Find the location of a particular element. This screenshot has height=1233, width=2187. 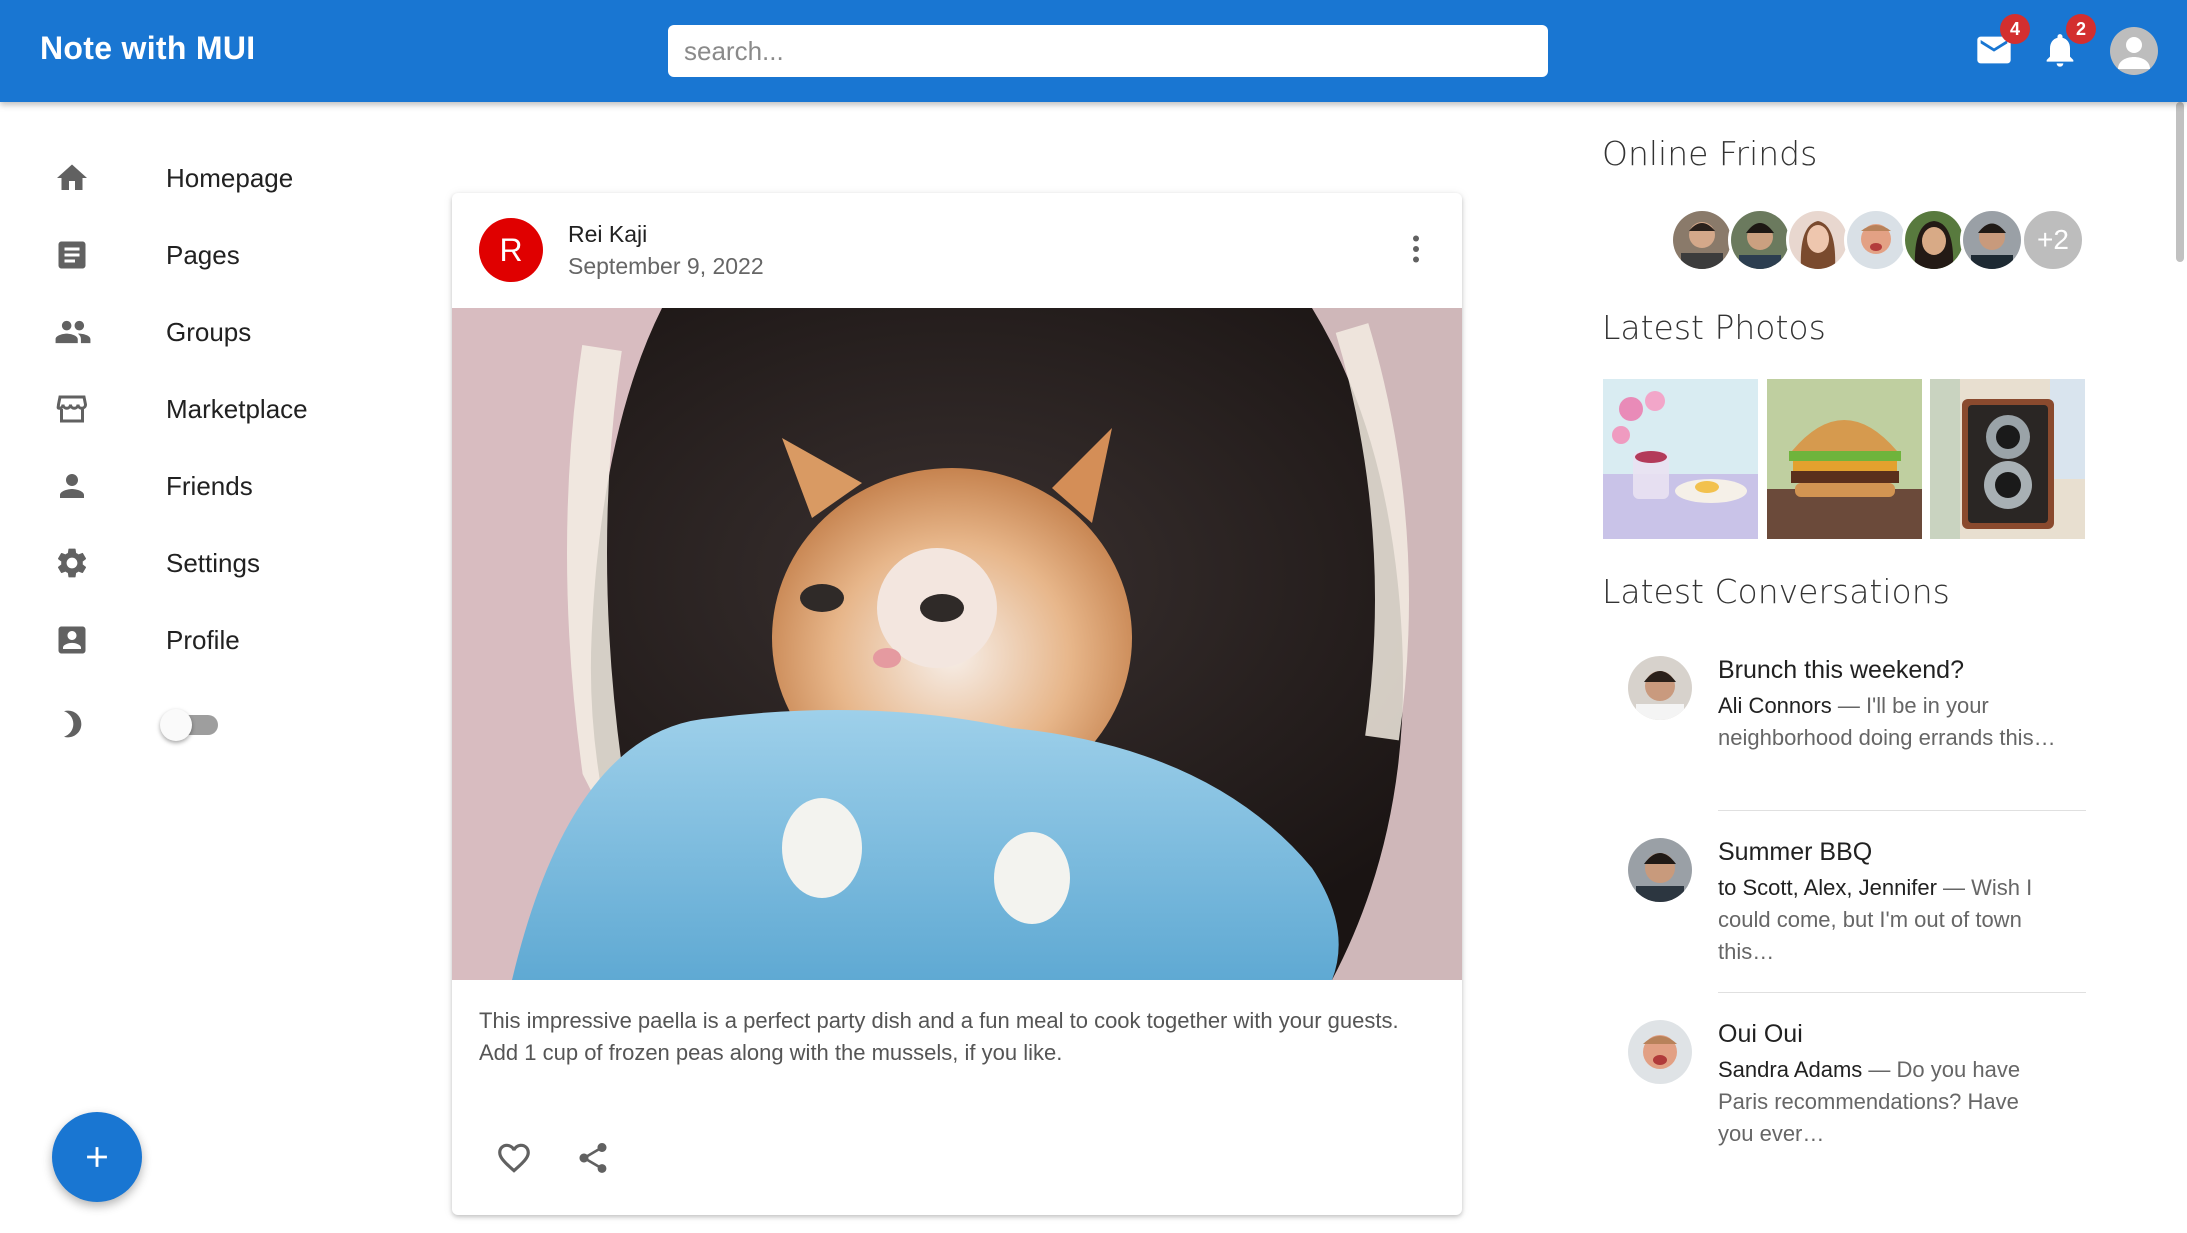

group-icon is located at coordinates (72, 332).